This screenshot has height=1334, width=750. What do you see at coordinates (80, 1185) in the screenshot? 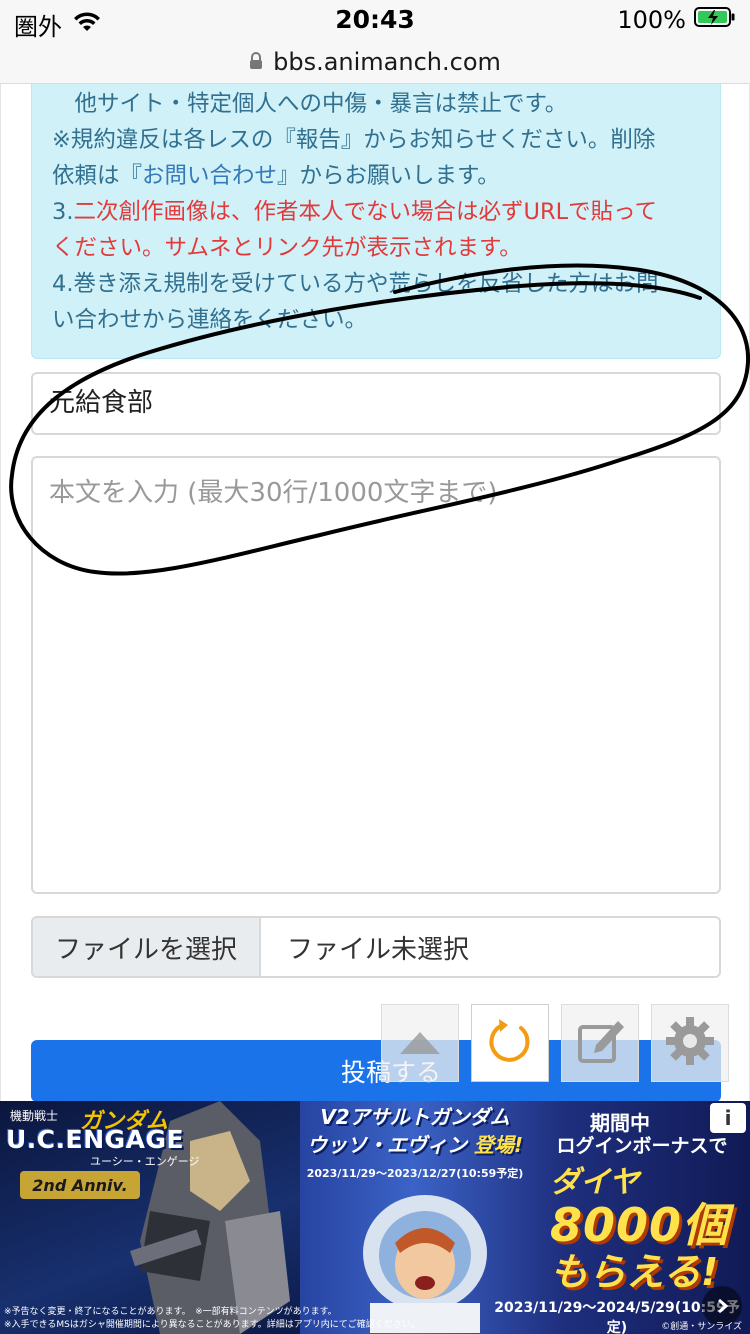
I see `anniversary-badge: 2nd Anniv.` at bounding box center [80, 1185].